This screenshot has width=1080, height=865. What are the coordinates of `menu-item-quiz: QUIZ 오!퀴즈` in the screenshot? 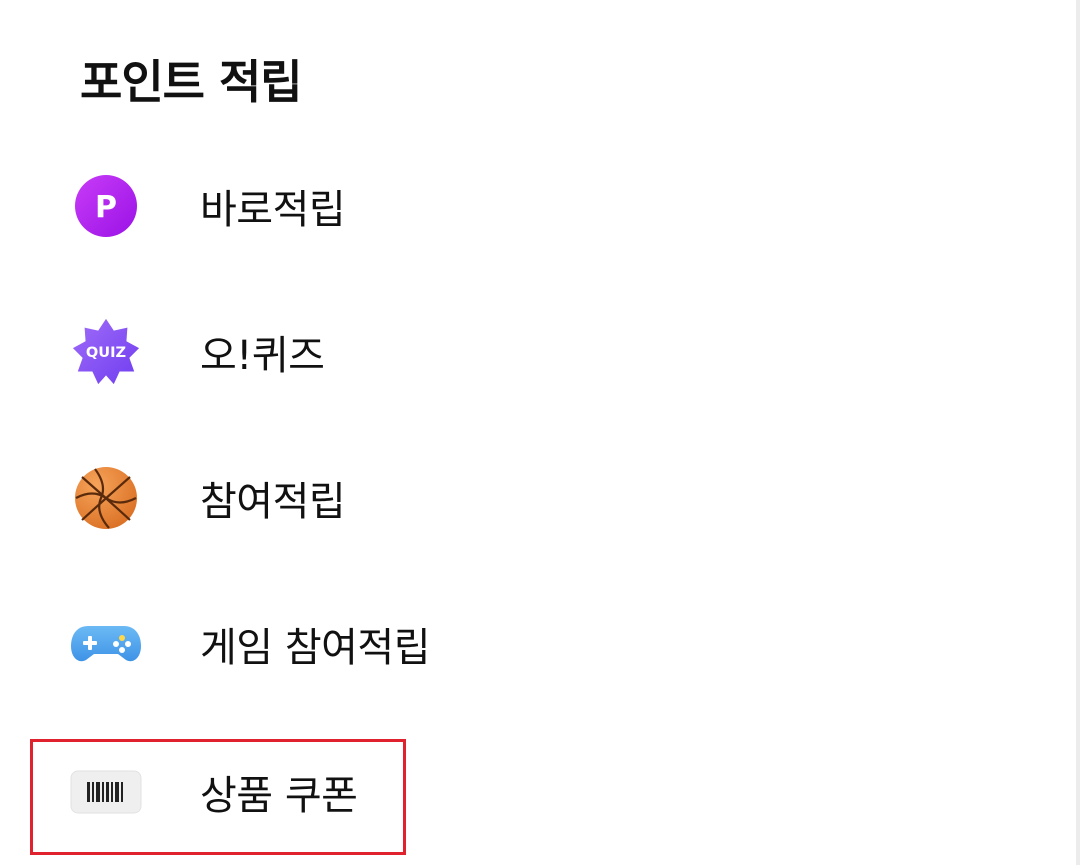 It's located at (270, 352).